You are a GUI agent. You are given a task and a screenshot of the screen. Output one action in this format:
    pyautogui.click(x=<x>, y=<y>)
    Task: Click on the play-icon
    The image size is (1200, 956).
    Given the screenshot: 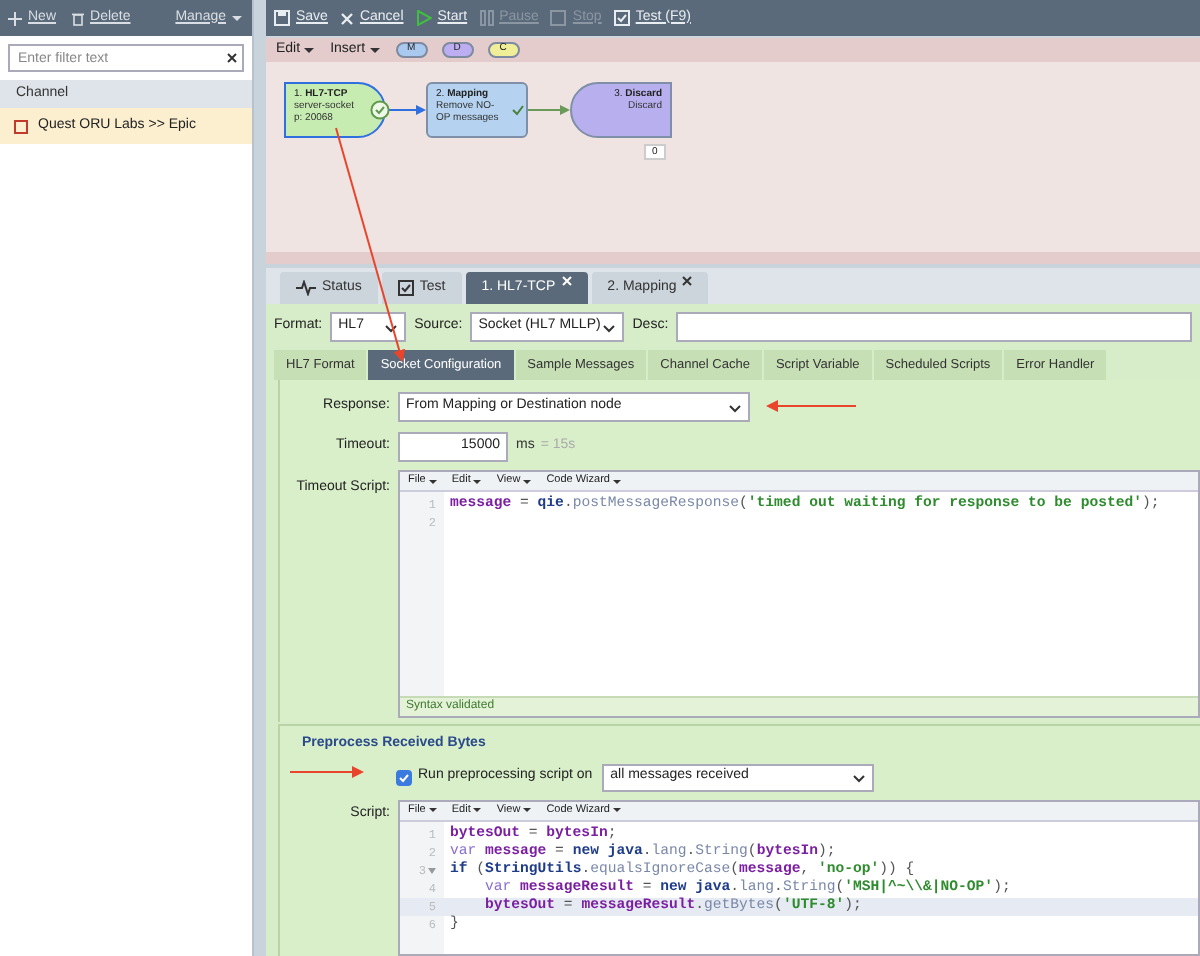 What is the action you would take?
    pyautogui.click(x=423, y=18)
    